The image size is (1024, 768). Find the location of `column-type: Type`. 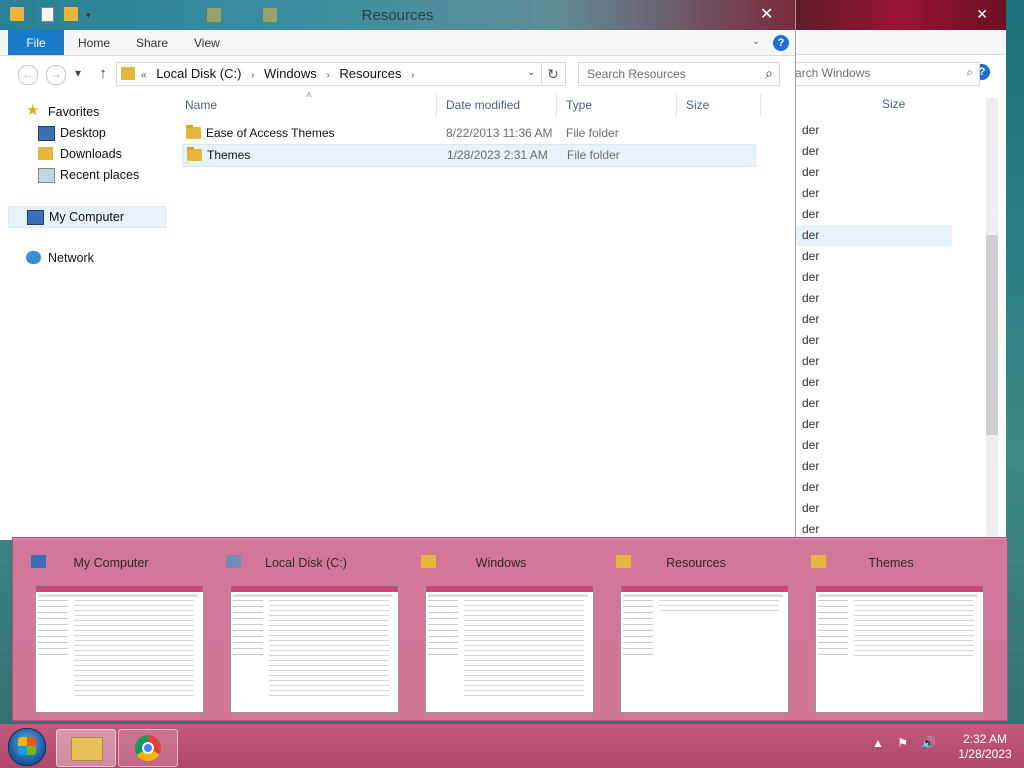

column-type: Type is located at coordinates (579, 105).